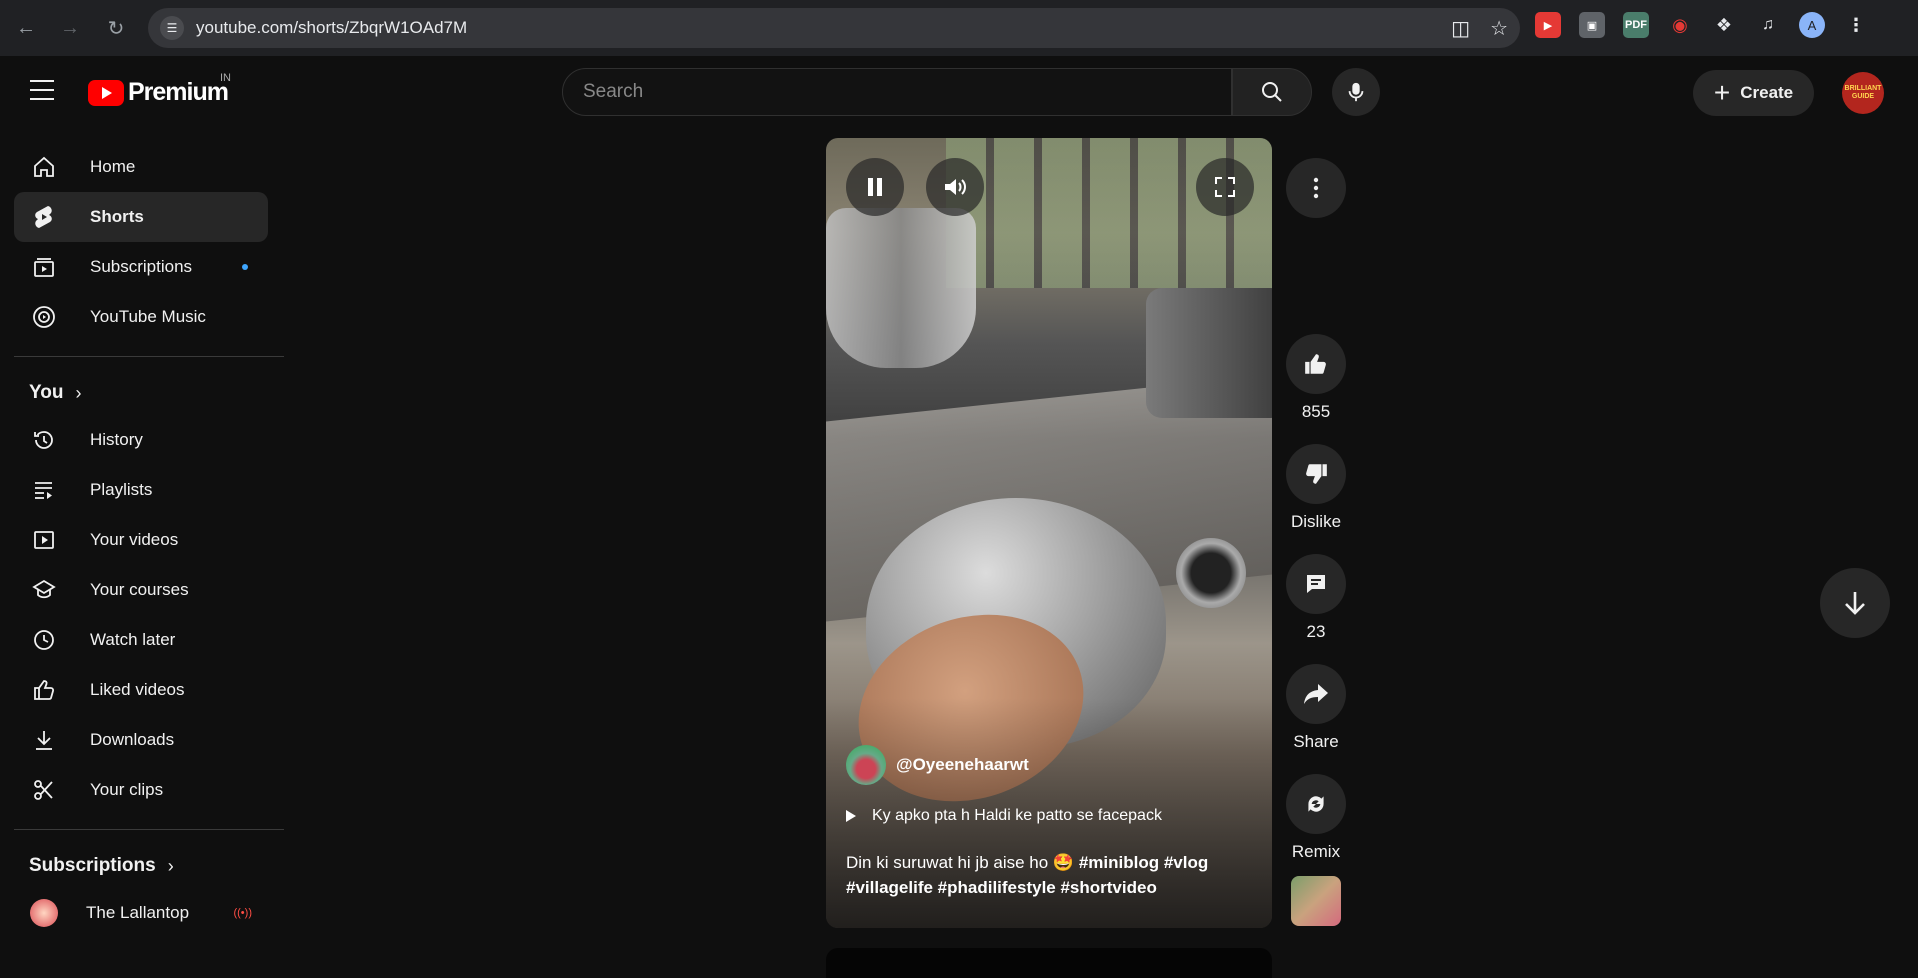 The image size is (1918, 978). I want to click on comment-count: 23, so click(1316, 631).